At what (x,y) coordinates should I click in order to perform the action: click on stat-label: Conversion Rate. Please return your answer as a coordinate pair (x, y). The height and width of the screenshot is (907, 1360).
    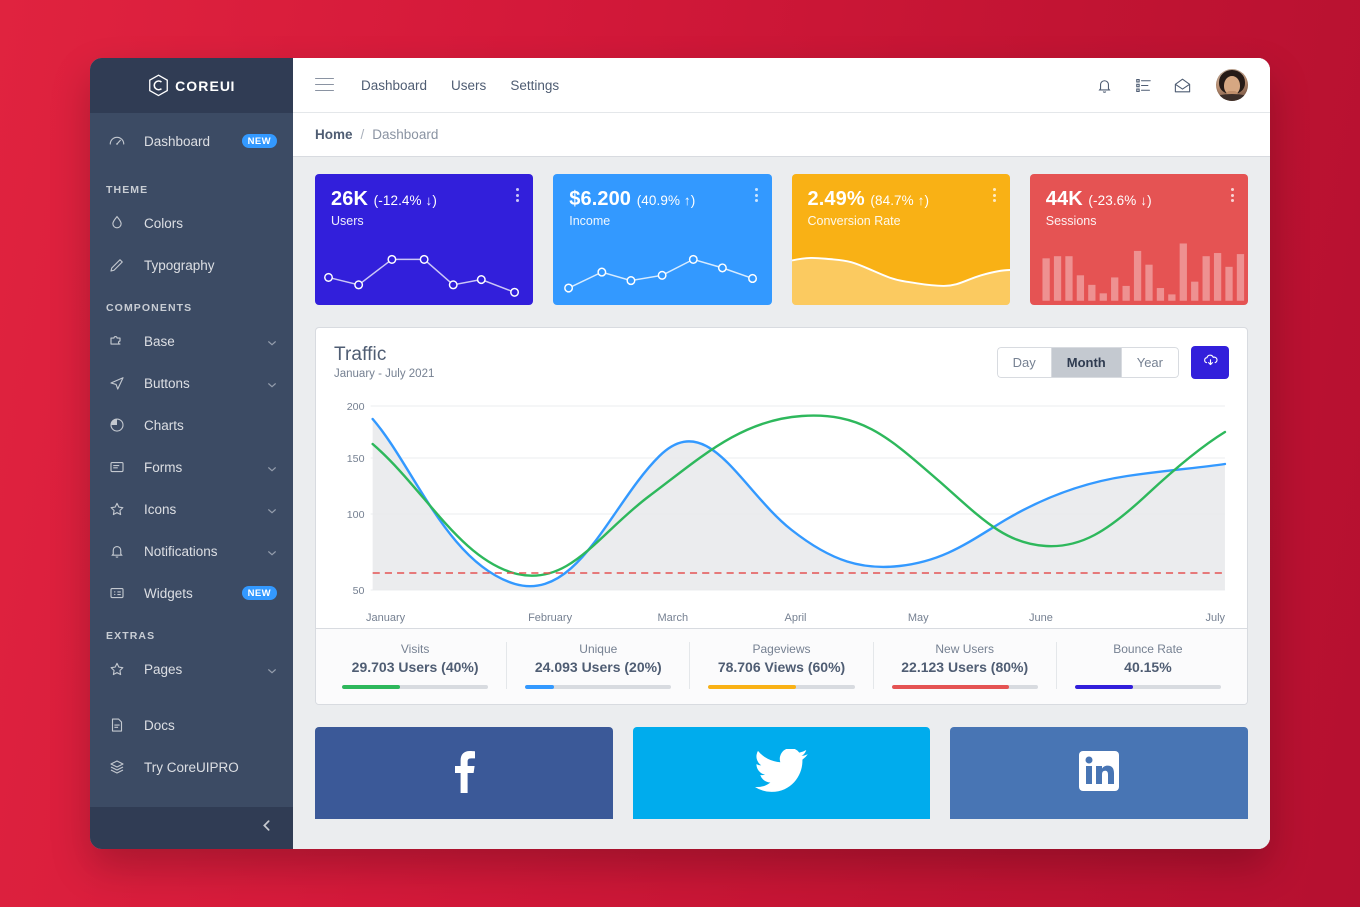
    Looking at the image, I should click on (854, 221).